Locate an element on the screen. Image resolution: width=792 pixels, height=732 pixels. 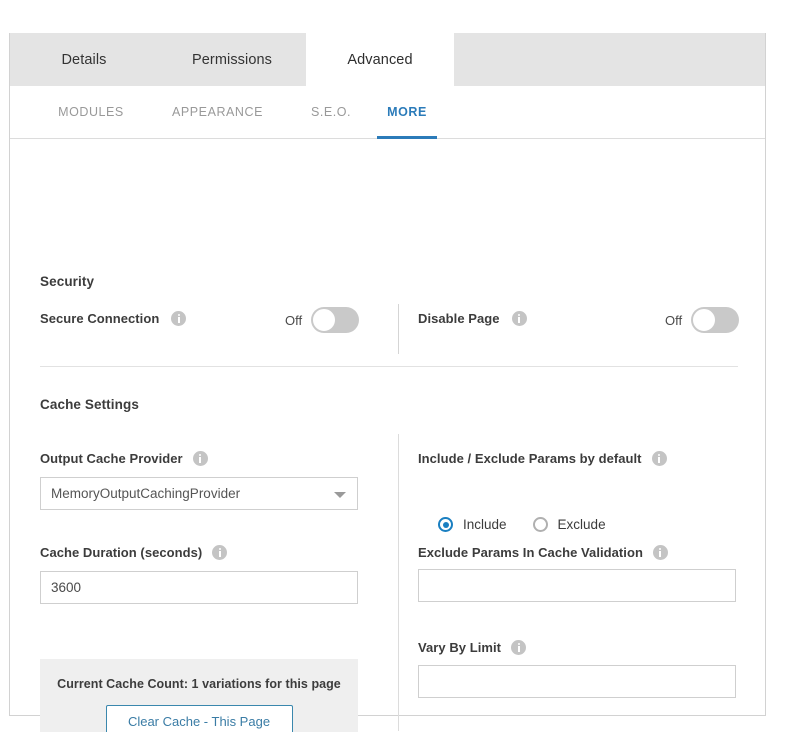
exclude-params-input is located at coordinates (577, 585).